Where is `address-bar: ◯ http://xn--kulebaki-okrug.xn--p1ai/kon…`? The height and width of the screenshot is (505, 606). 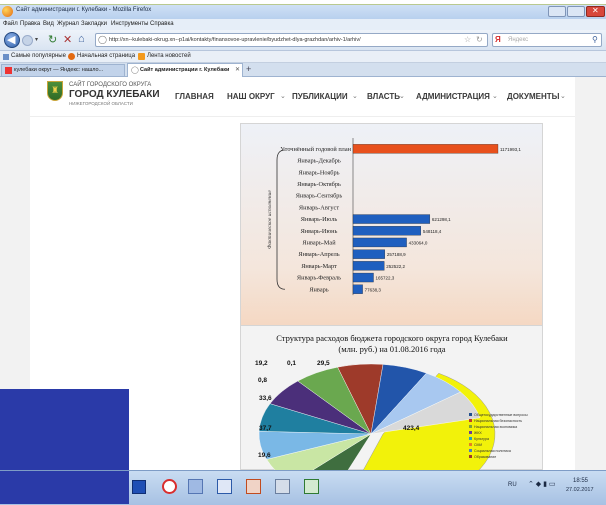 address-bar: ◯ http://xn--kulebaki-okrug.xn--p1ai/kon… is located at coordinates (291, 40).